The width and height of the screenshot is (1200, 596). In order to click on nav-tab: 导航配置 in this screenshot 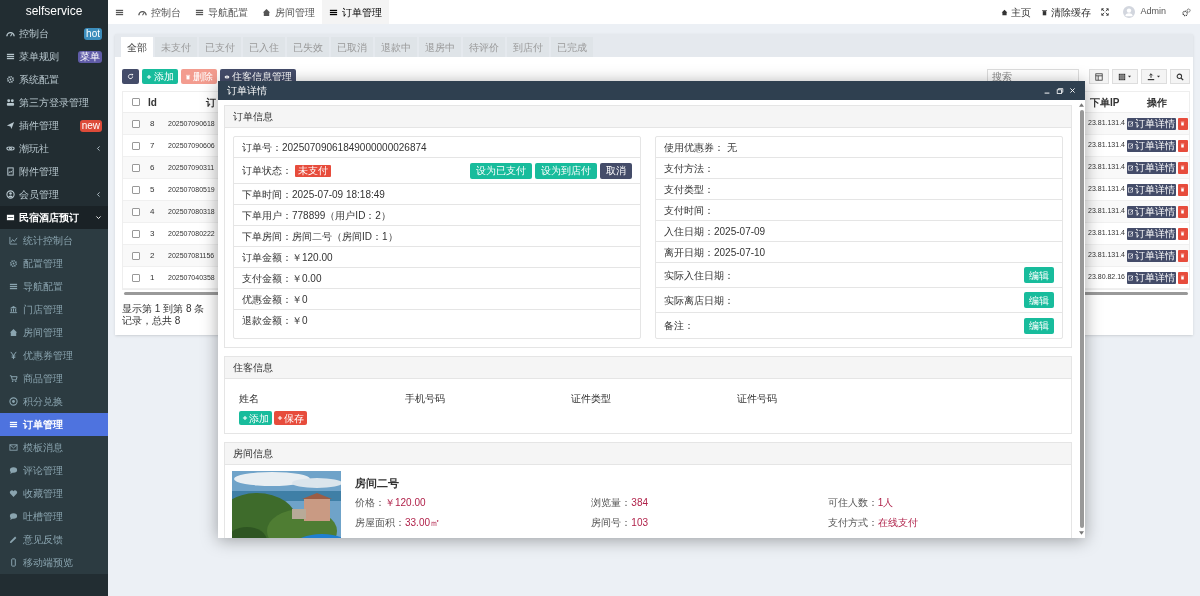, I will do `click(221, 12)`.